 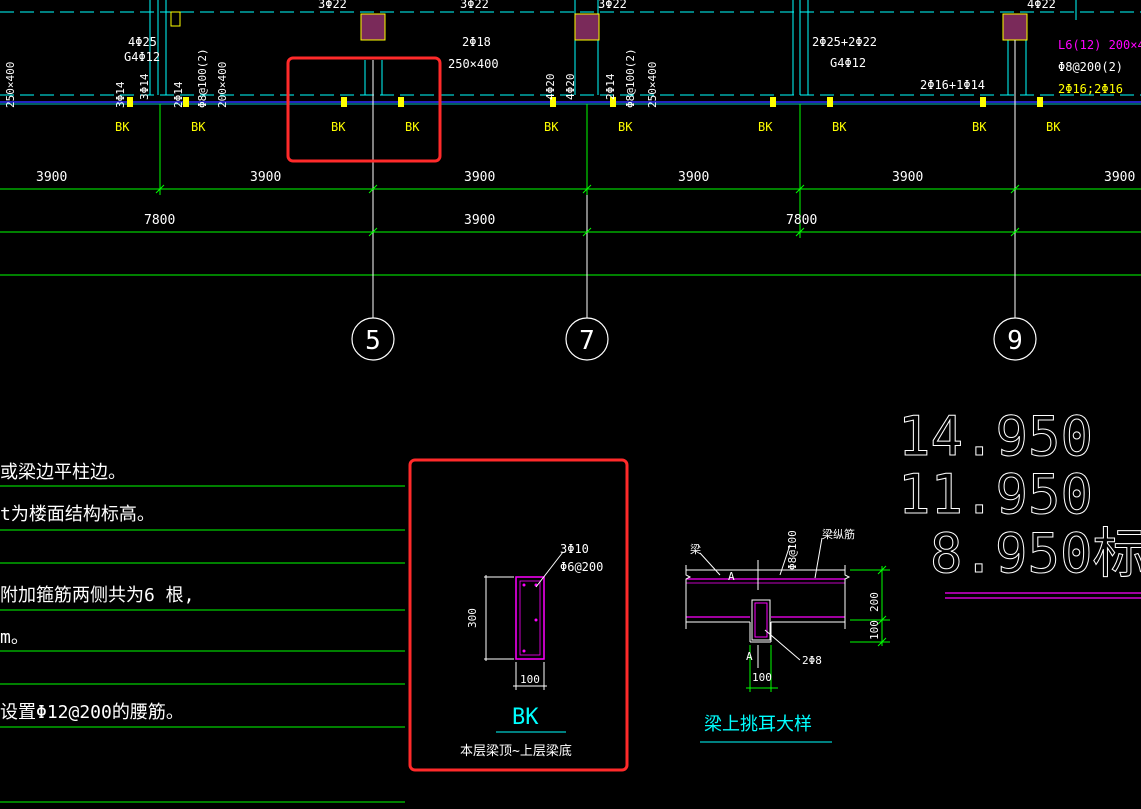 What do you see at coordinates (995, 494) in the screenshot?
I see `elevation-text: 11.950` at bounding box center [995, 494].